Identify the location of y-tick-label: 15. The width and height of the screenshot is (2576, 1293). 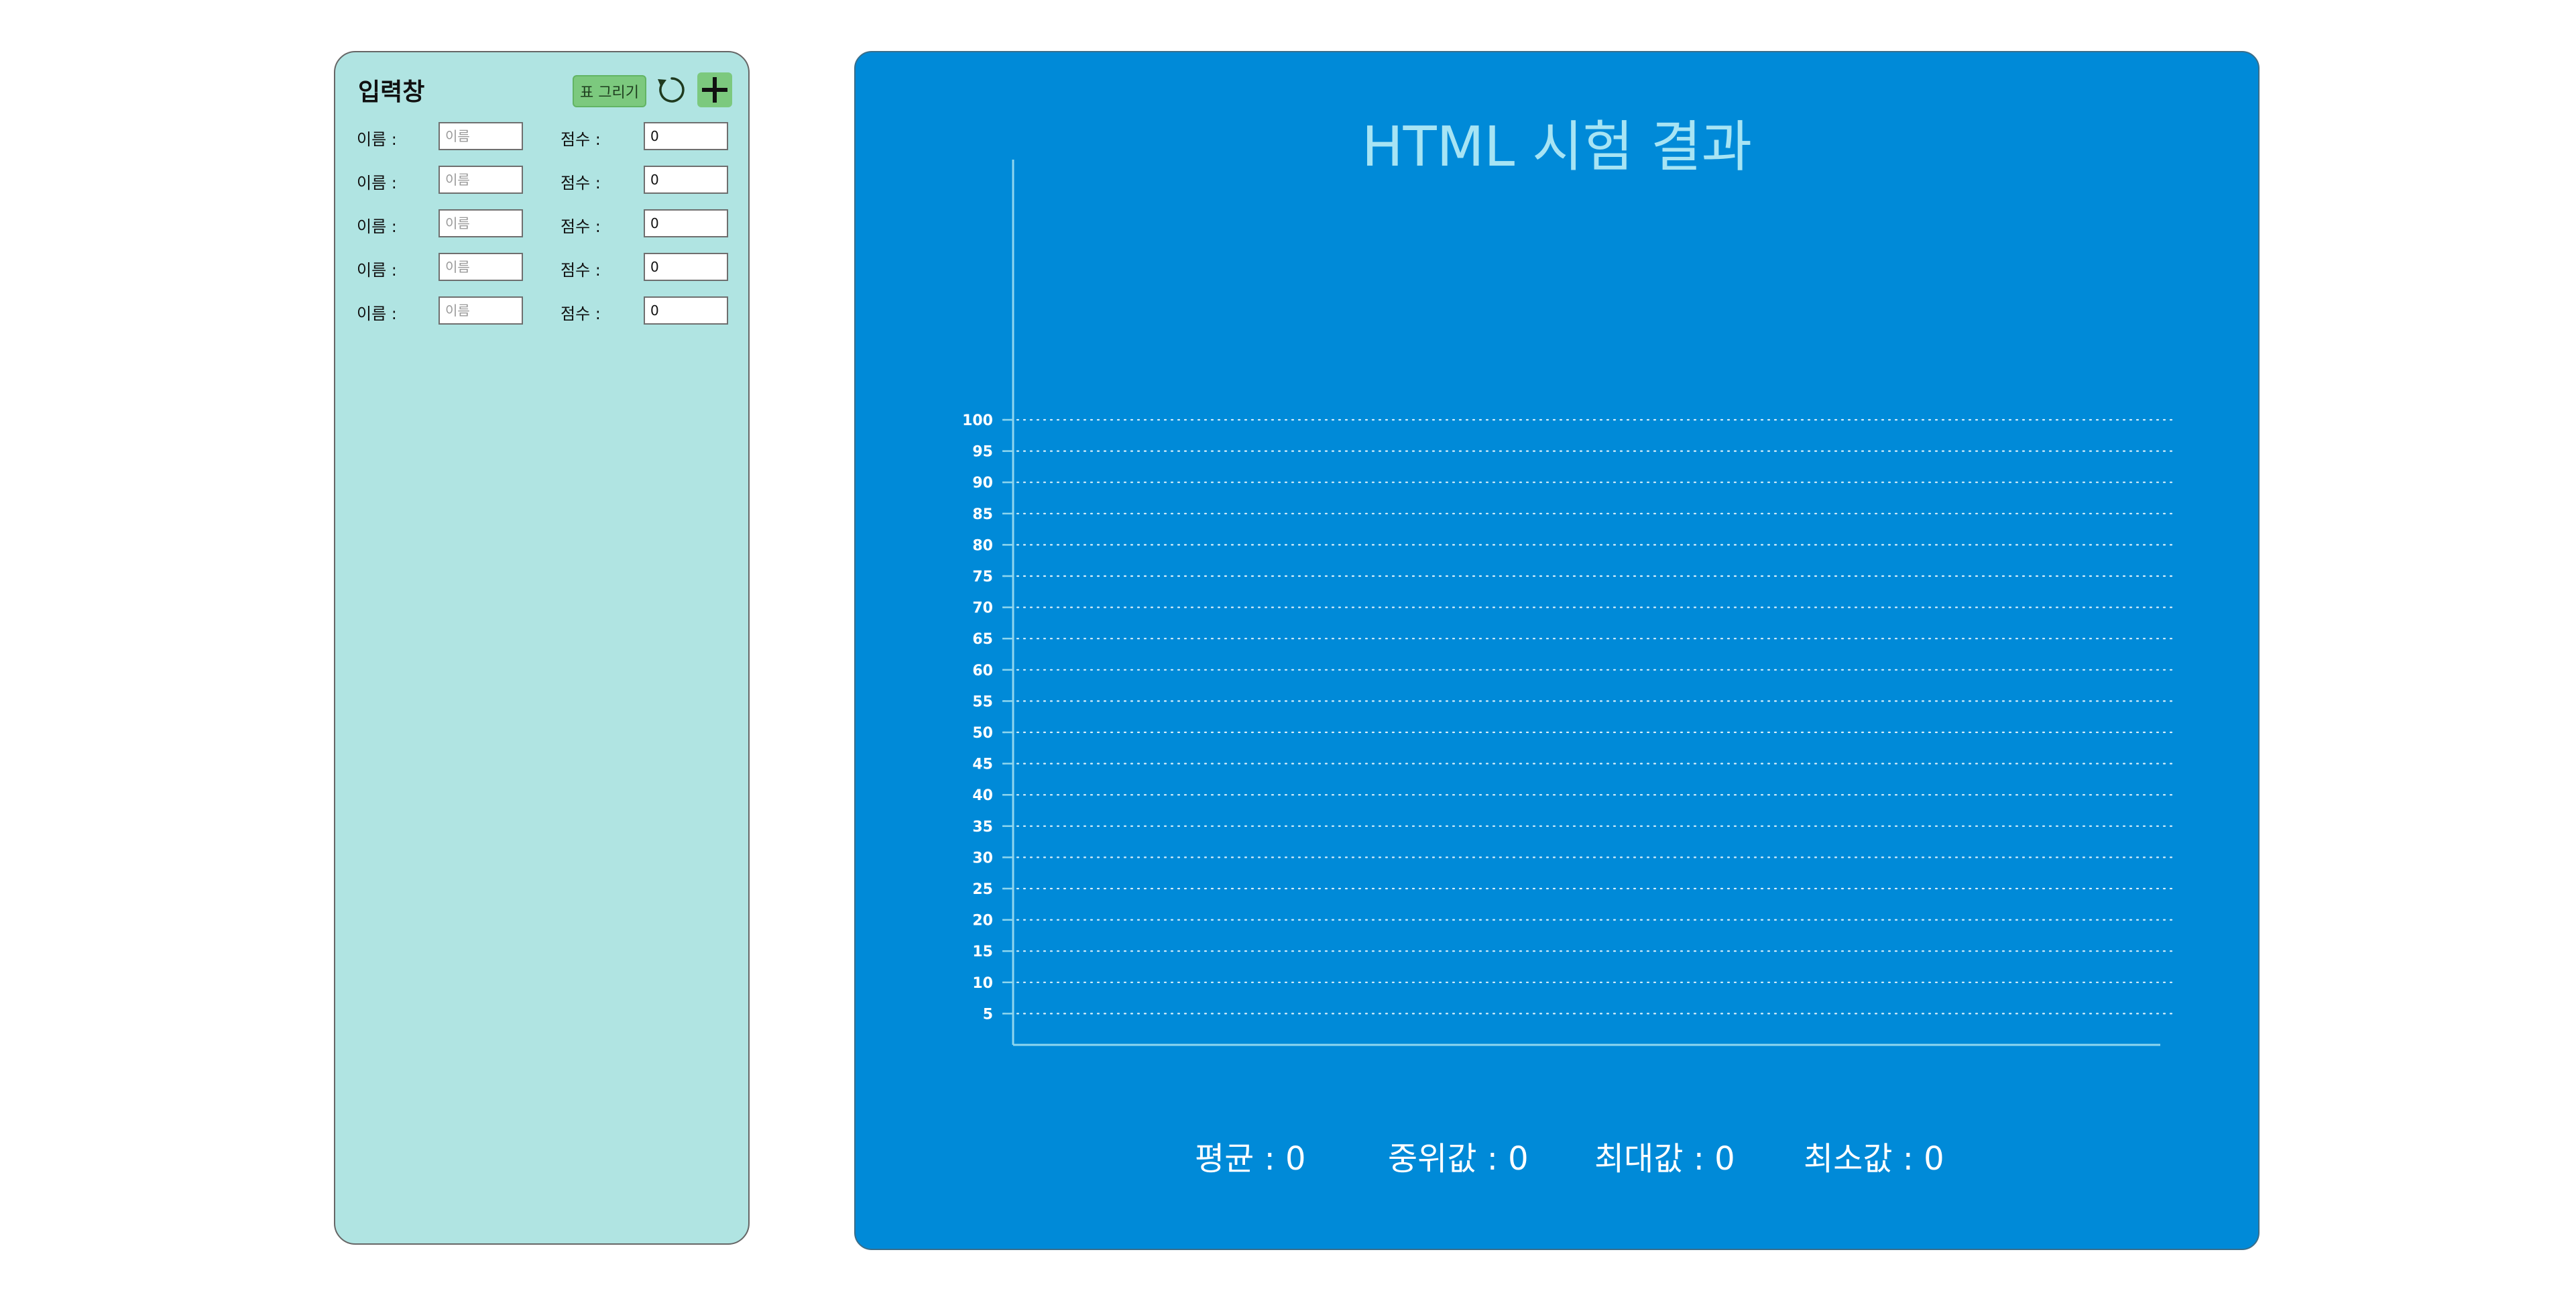
(982, 952).